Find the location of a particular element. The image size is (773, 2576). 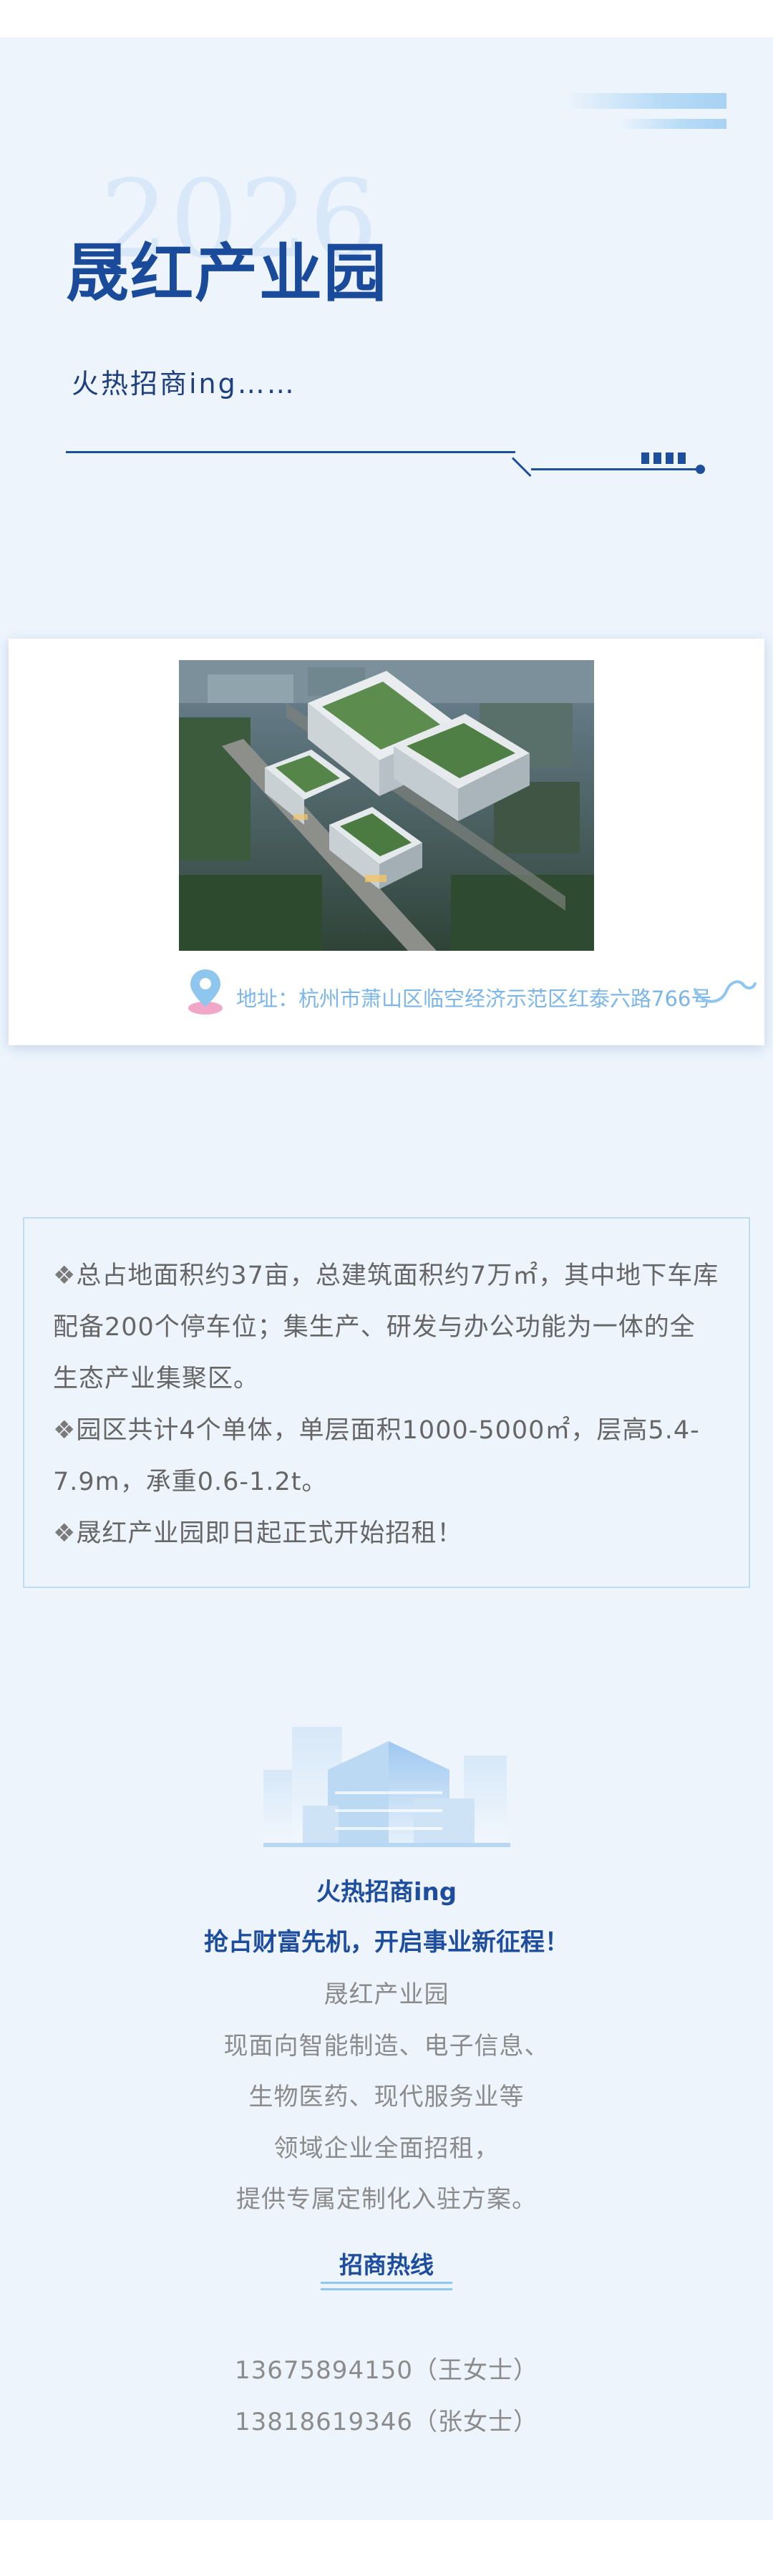

location-pin-icon is located at coordinates (205, 992).